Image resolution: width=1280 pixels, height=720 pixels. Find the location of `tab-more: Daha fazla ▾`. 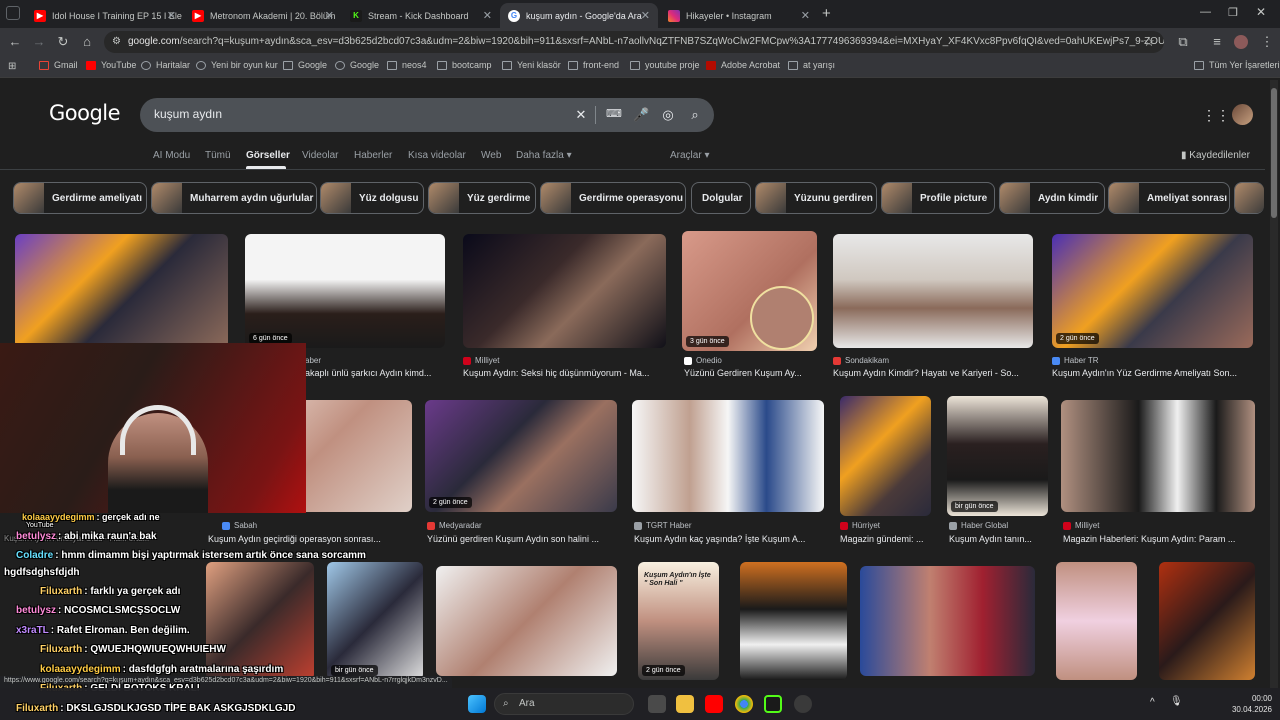

tab-more: Daha fazla ▾ is located at coordinates (544, 155).